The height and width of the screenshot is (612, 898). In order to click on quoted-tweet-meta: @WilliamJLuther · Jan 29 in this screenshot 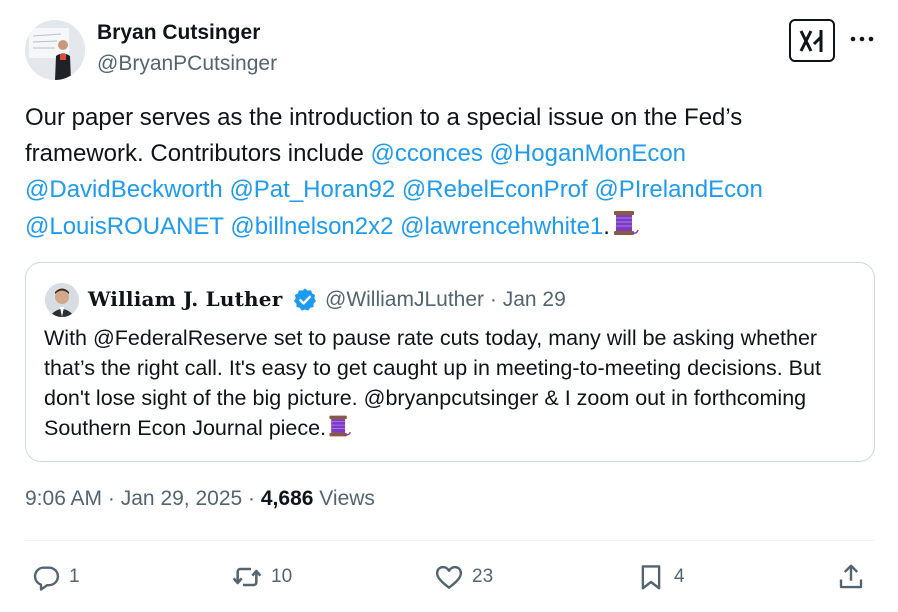, I will do `click(445, 300)`.